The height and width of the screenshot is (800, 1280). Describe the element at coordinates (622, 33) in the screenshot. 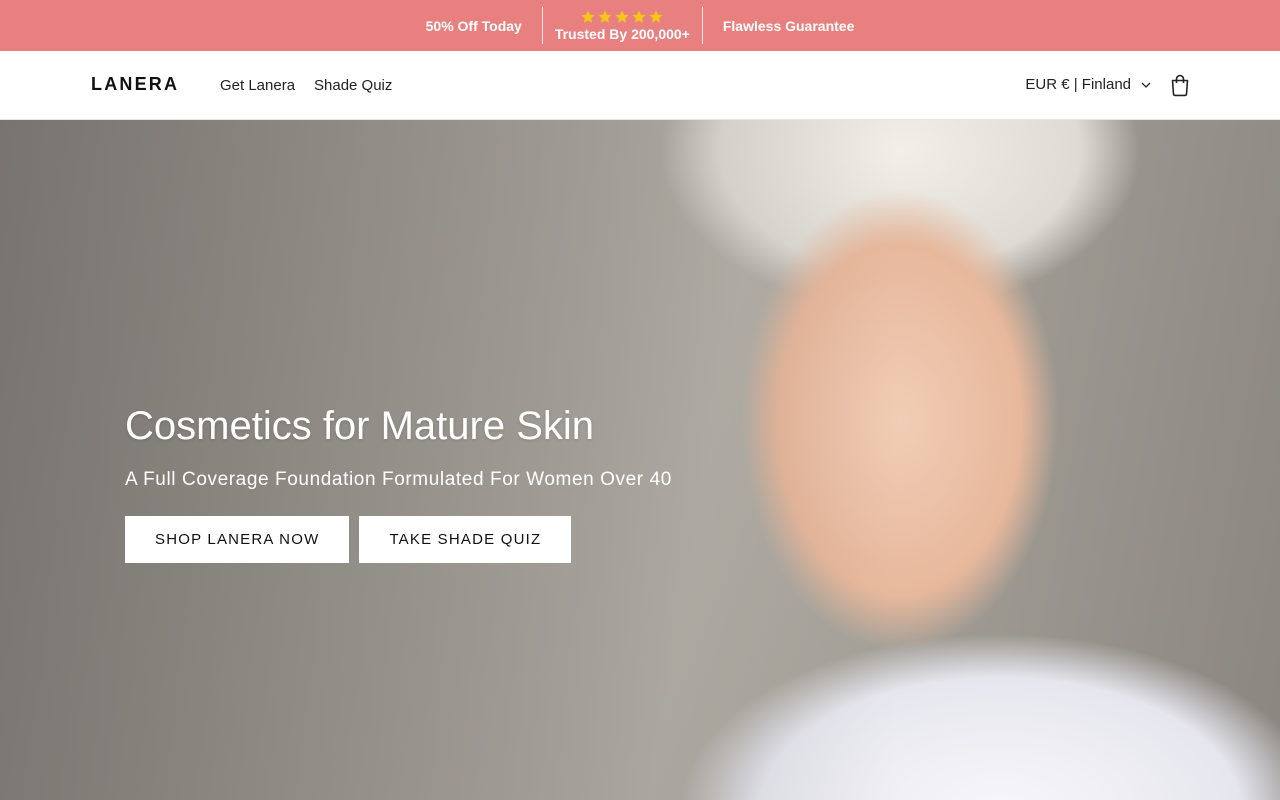

I see `trusted-text: Trusted By 200,000+` at that location.